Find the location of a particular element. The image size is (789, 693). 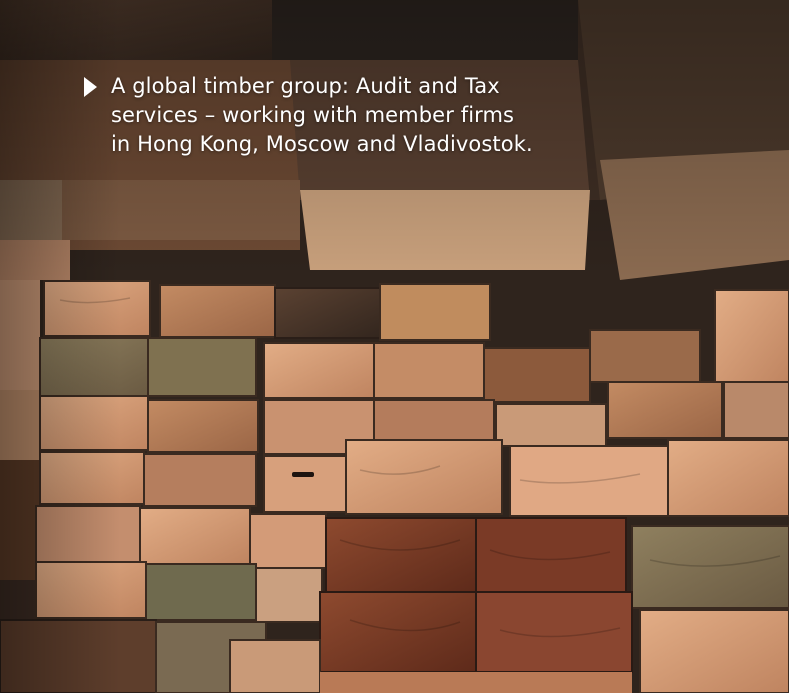

caption-line-3: in Hong Kong, Moscow and Vladivostok. is located at coordinates (322, 144).